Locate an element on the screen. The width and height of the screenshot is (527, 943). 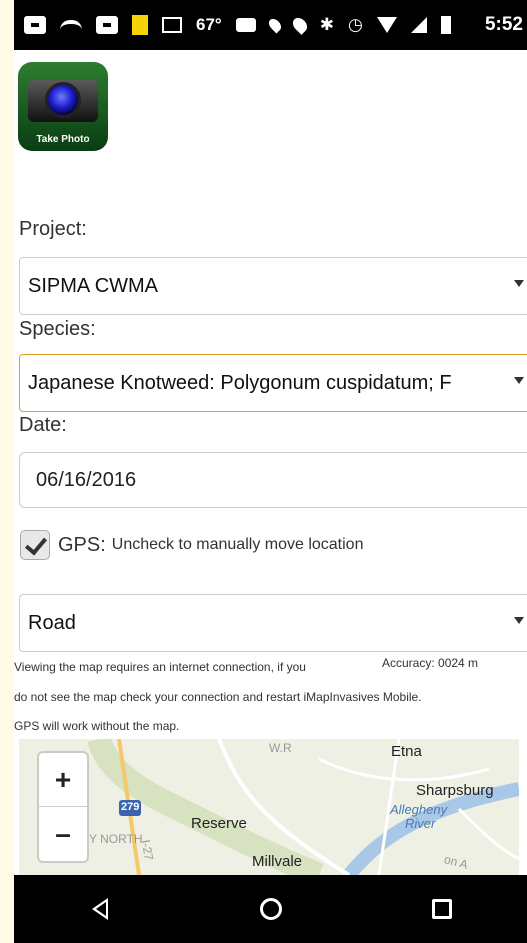
species-label: Species: is located at coordinates (57, 329).